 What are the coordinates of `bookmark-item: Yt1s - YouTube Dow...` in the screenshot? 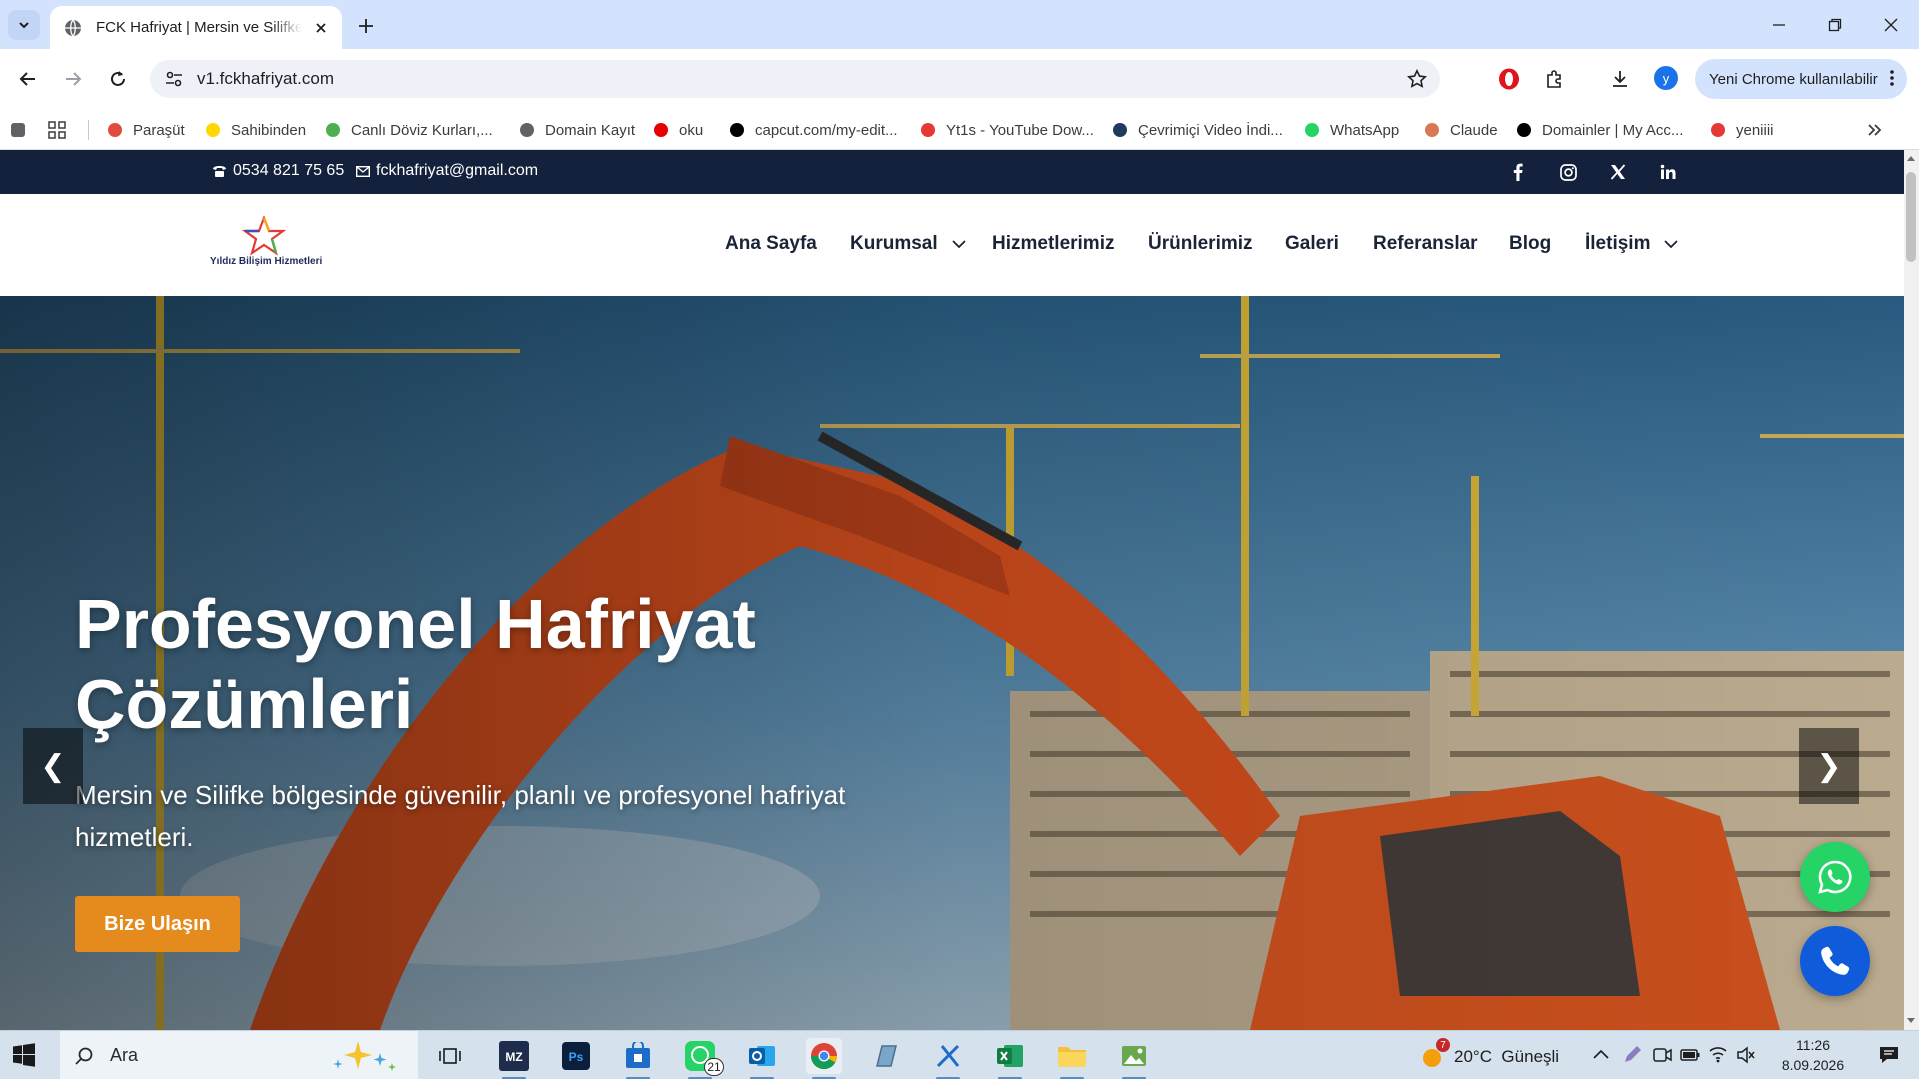 It's located at (1006, 130).